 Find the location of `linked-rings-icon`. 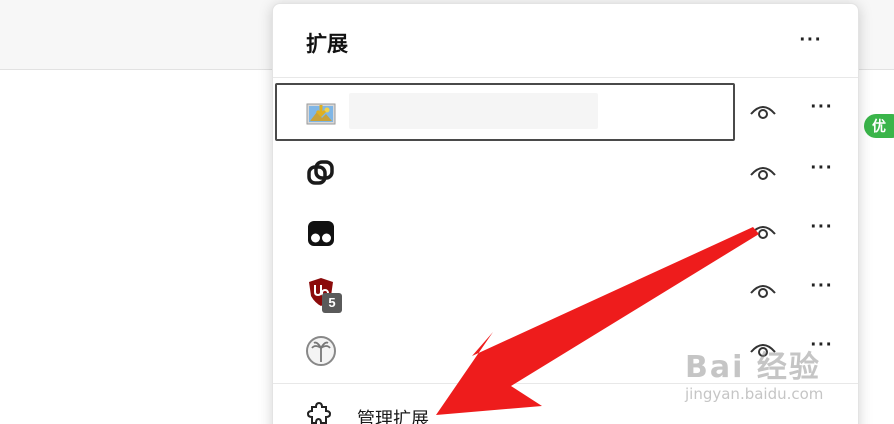

linked-rings-icon is located at coordinates (320, 172).